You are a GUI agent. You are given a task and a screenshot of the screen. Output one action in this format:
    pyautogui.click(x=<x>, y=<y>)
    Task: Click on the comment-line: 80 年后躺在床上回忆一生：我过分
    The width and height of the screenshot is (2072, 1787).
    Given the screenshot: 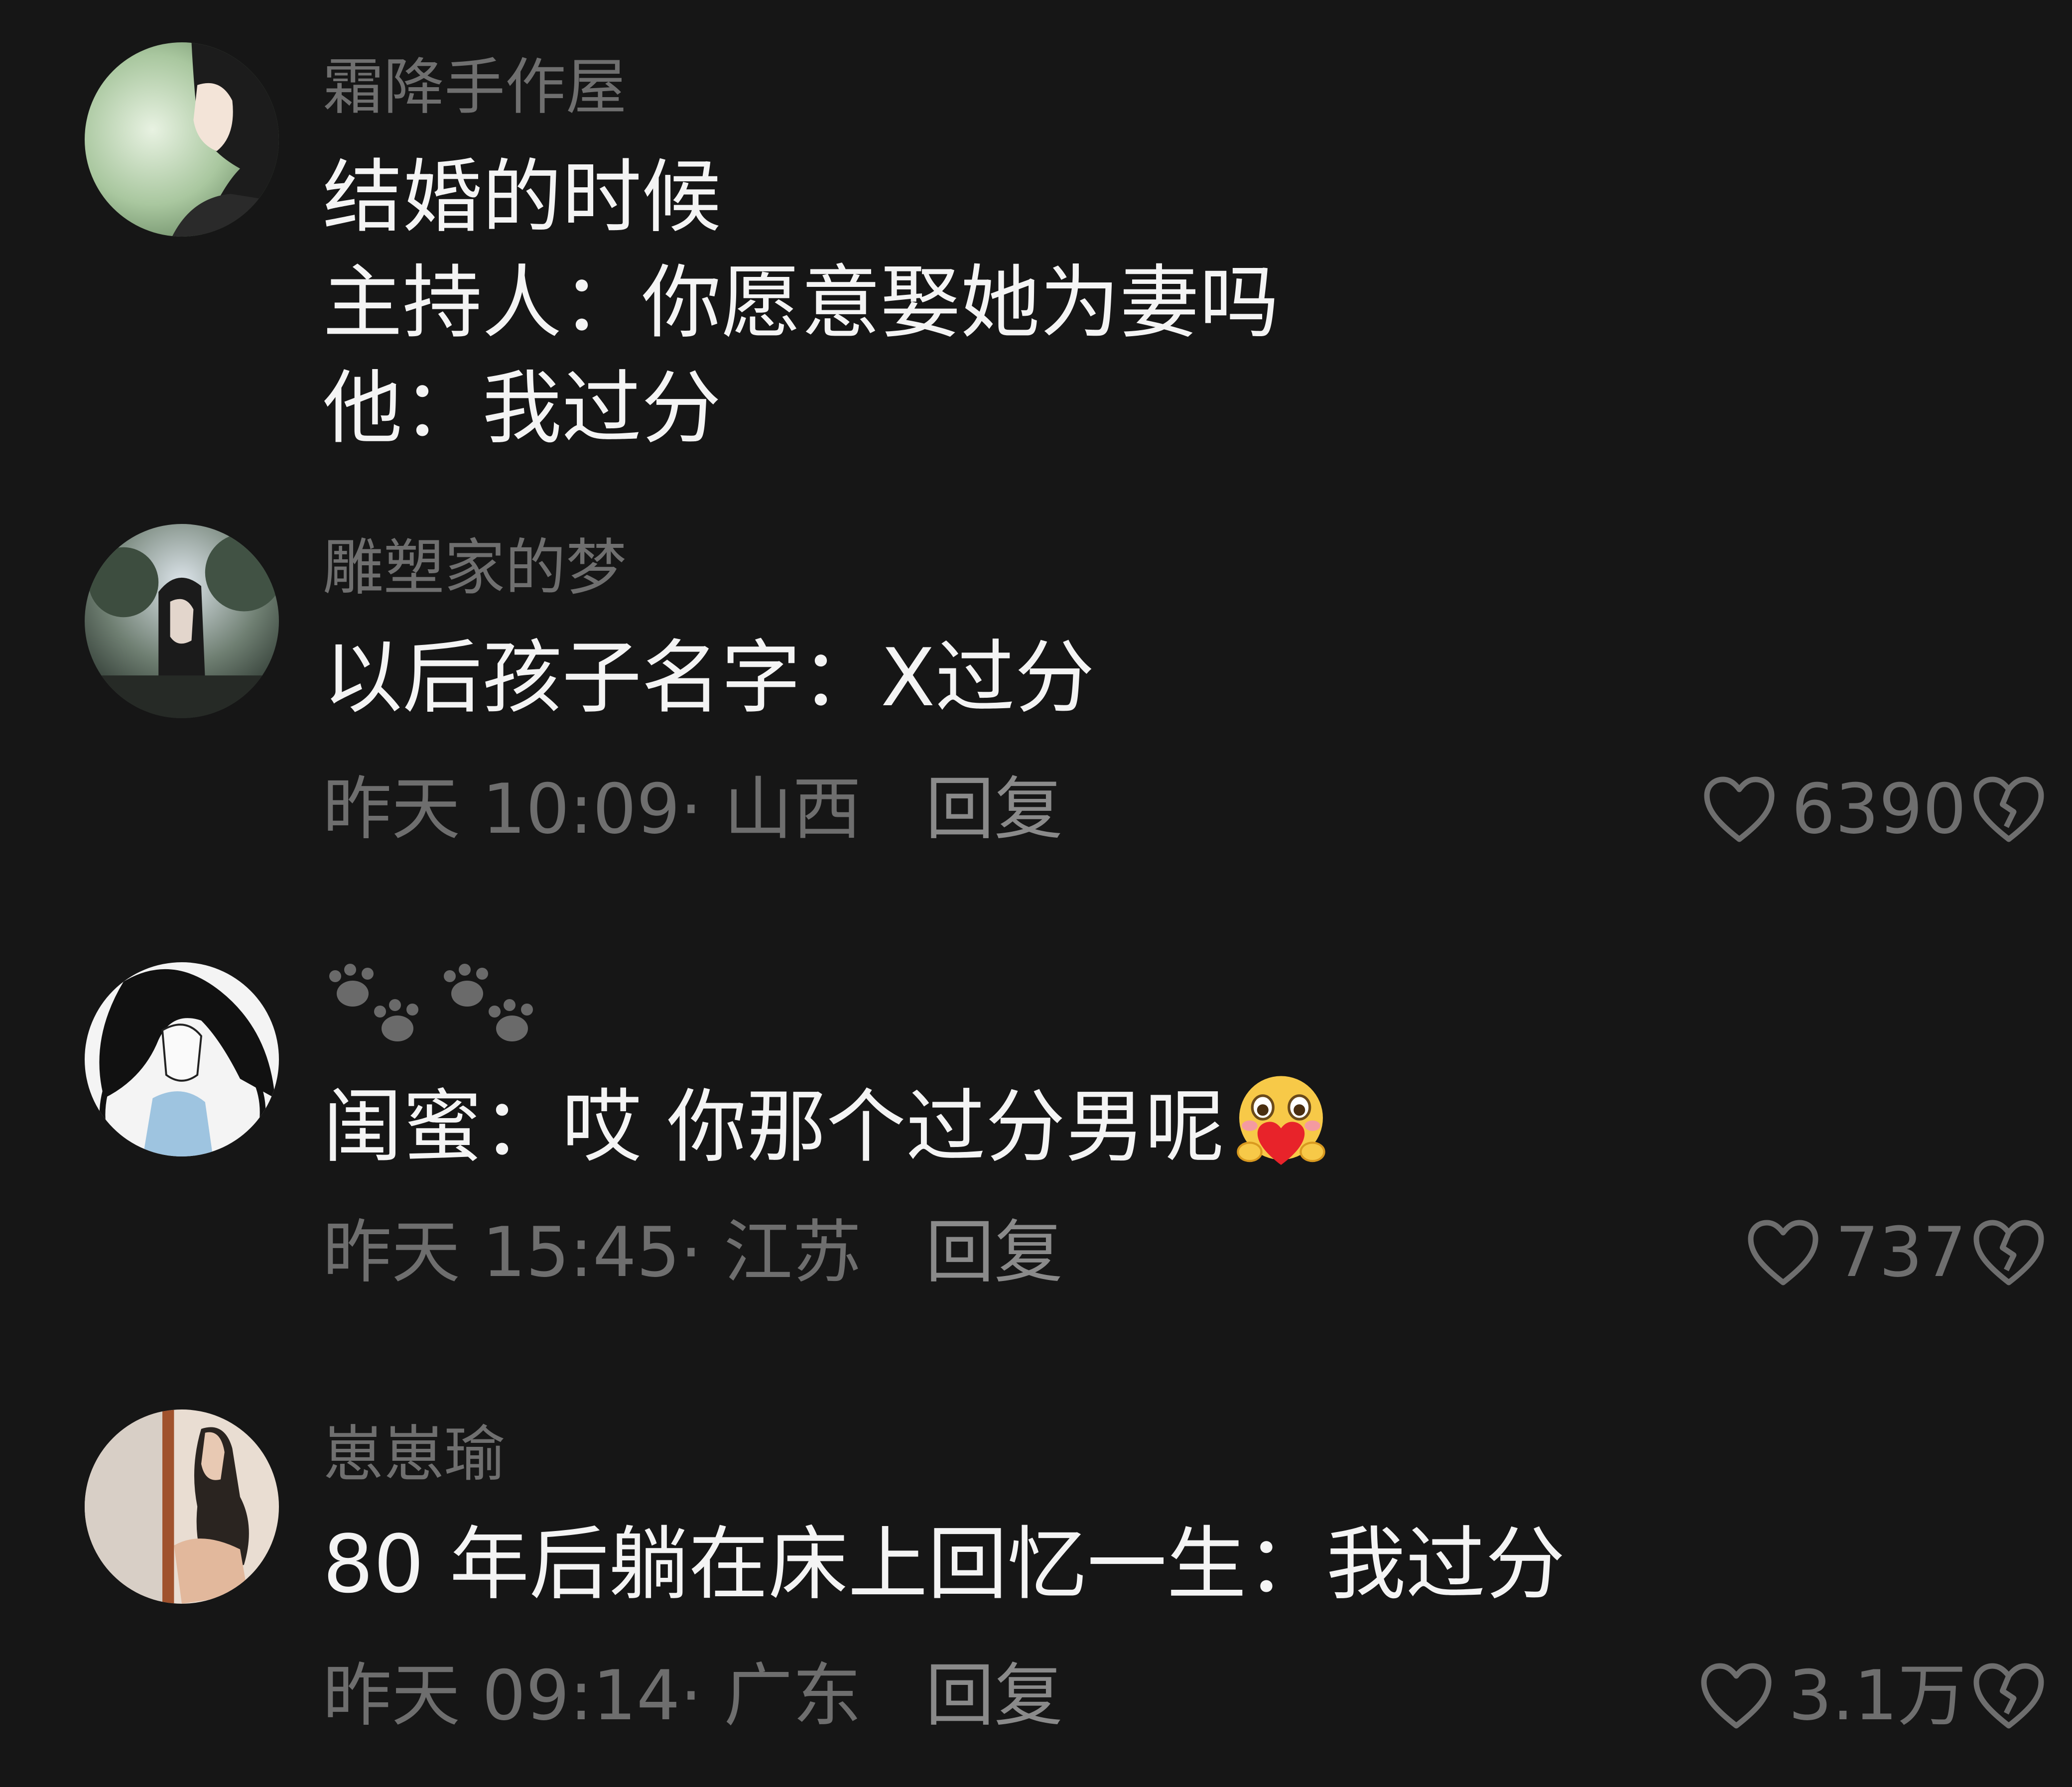 What is the action you would take?
    pyautogui.click(x=944, y=1564)
    